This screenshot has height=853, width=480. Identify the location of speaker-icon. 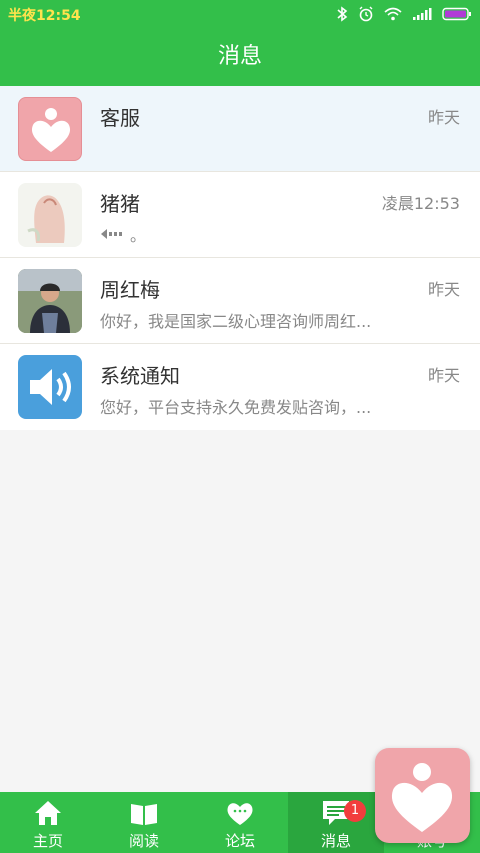
(50, 387).